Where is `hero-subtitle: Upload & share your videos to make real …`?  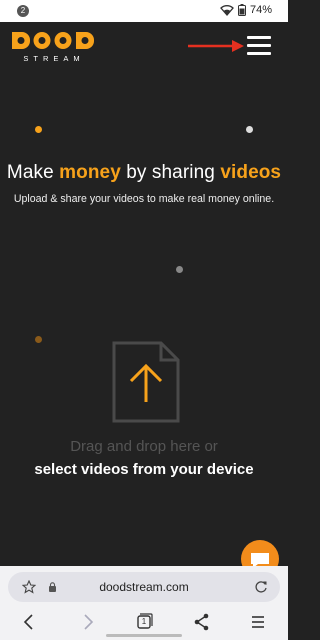 hero-subtitle: Upload & share your videos to make real … is located at coordinates (144, 199).